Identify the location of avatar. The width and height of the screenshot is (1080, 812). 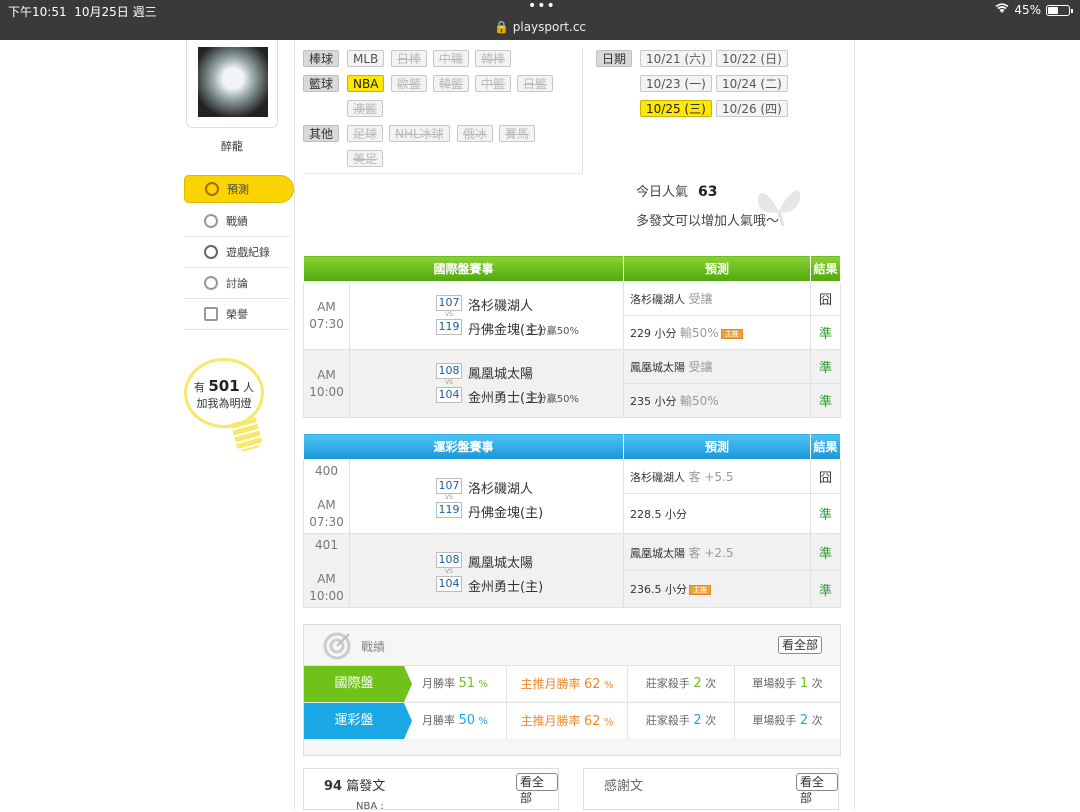
(233, 82).